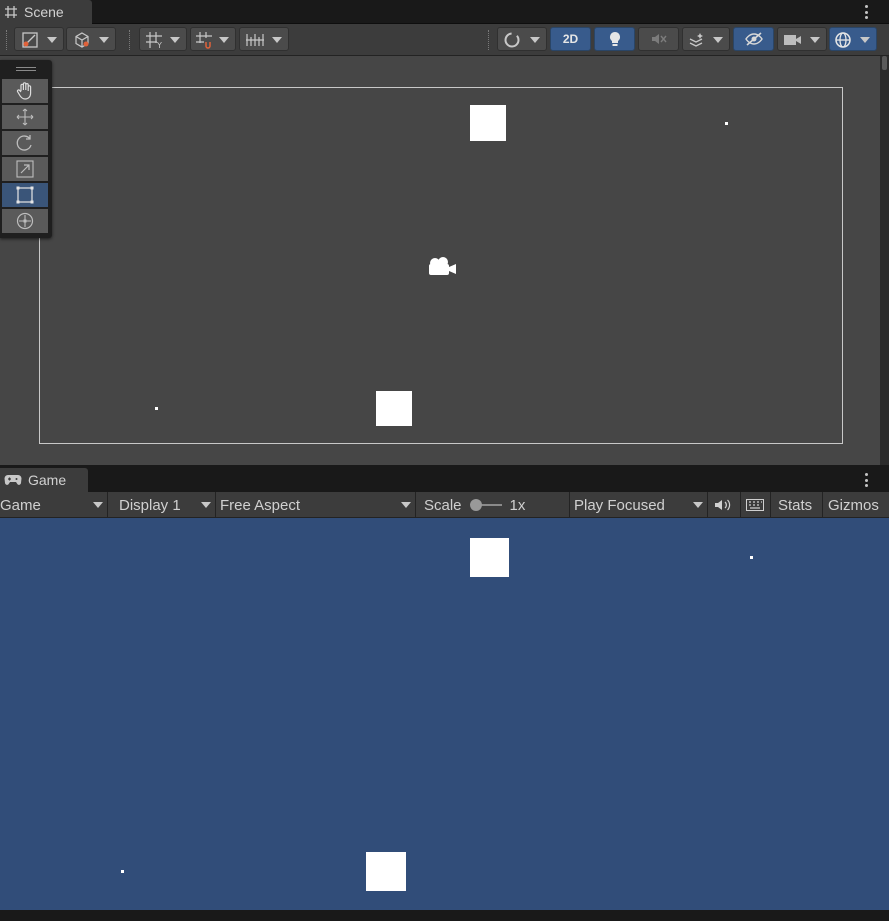 The height and width of the screenshot is (921, 889). Describe the element at coordinates (26, 69) in the screenshot. I see `tool-palette-grip` at that location.